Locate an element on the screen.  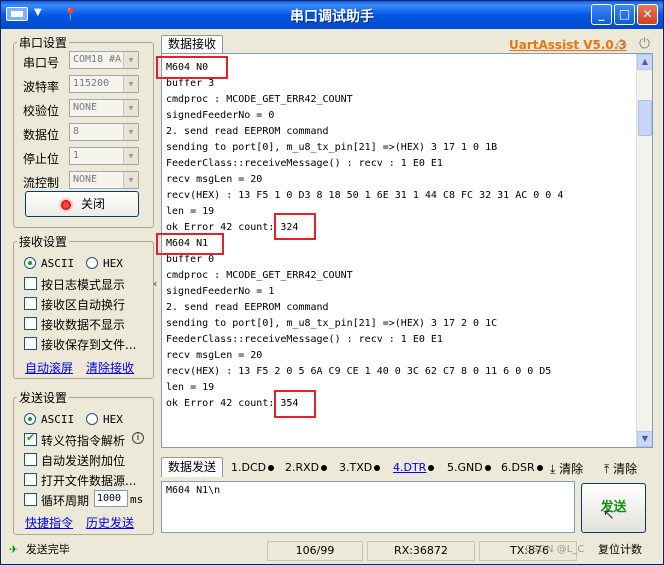
auto-append-checkbox is located at coordinates (30, 459).